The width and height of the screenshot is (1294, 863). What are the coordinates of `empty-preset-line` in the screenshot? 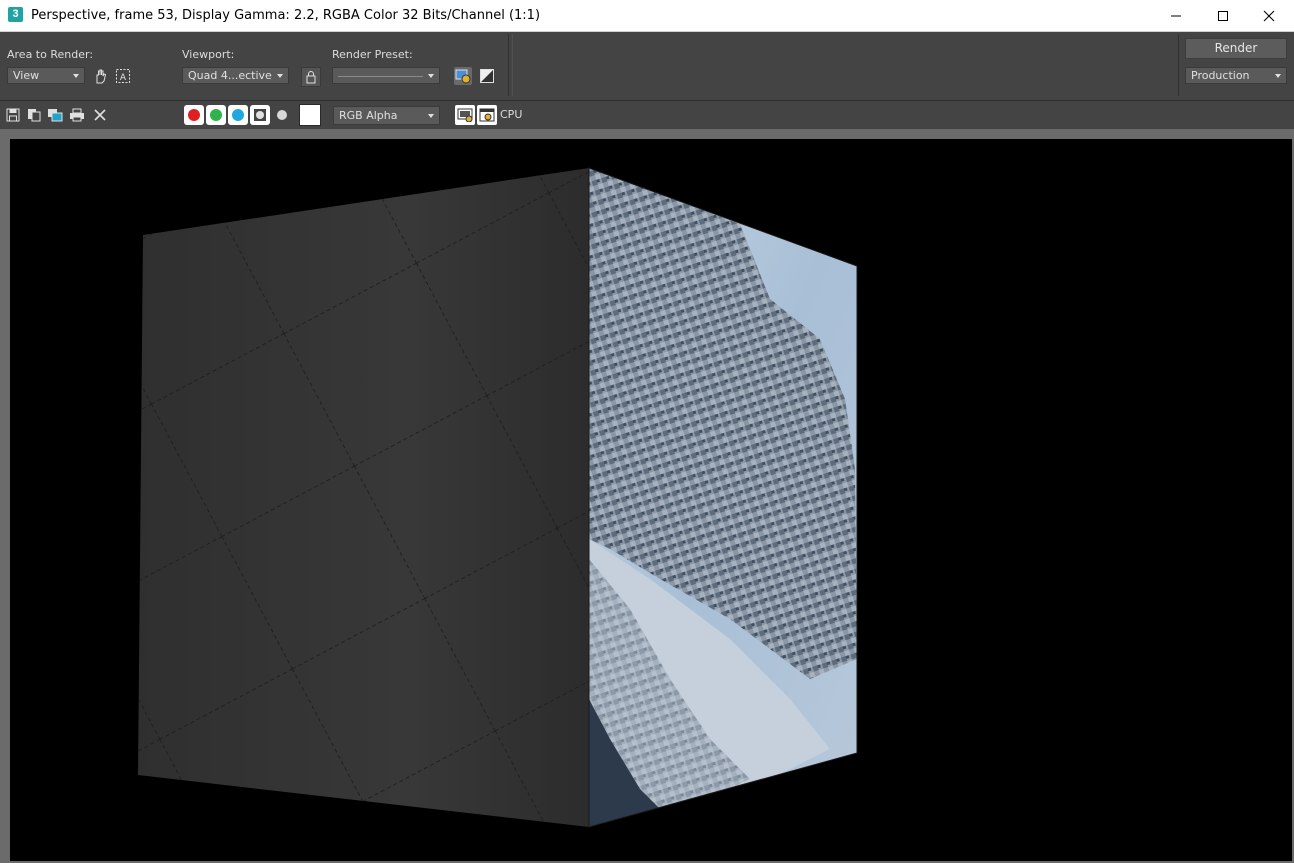 It's located at (380, 76).